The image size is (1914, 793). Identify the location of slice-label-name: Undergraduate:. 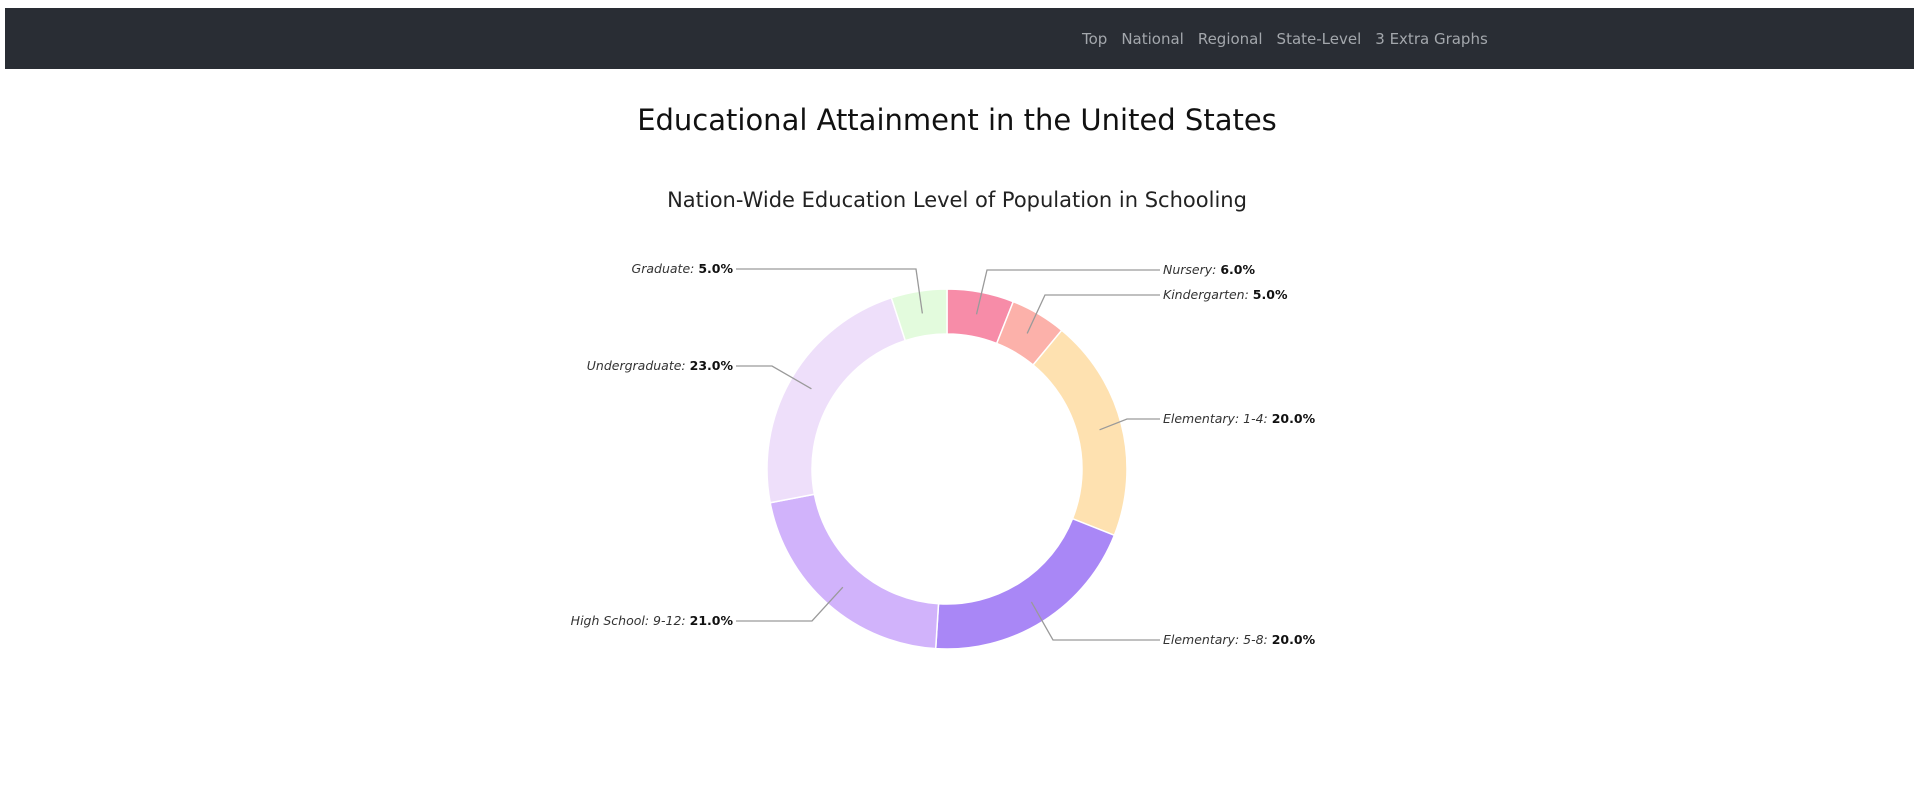
(638, 365).